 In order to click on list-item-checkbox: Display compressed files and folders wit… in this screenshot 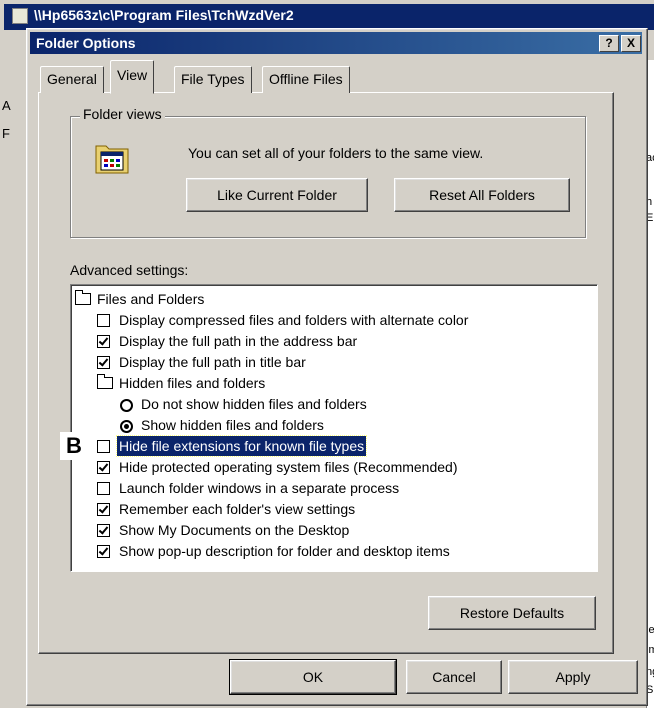, I will do `click(283, 320)`.